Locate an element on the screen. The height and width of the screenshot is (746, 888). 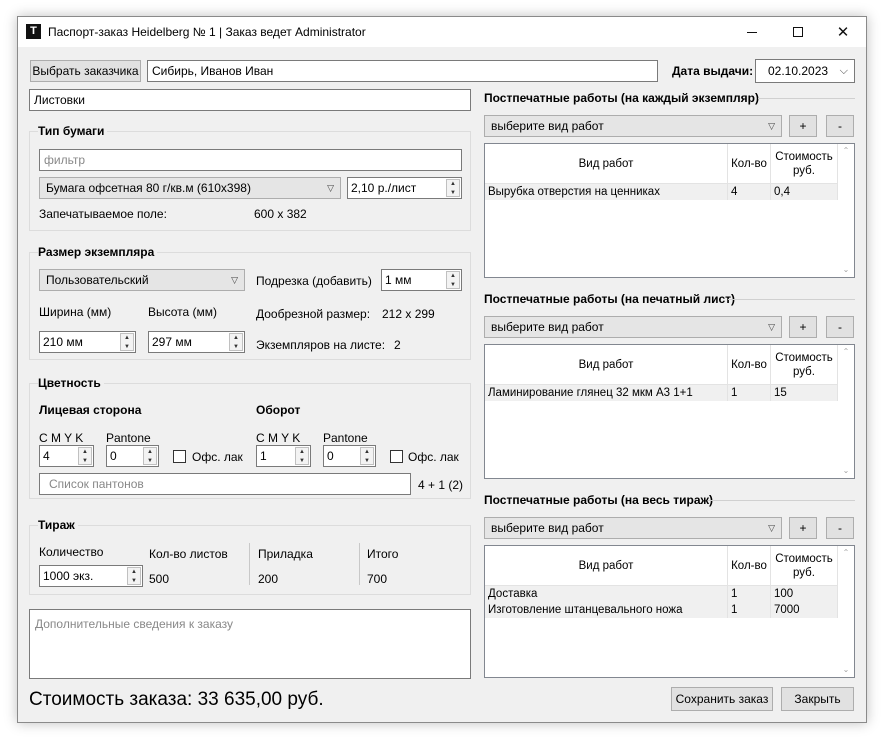
minimize-button is located at coordinates (752, 32).